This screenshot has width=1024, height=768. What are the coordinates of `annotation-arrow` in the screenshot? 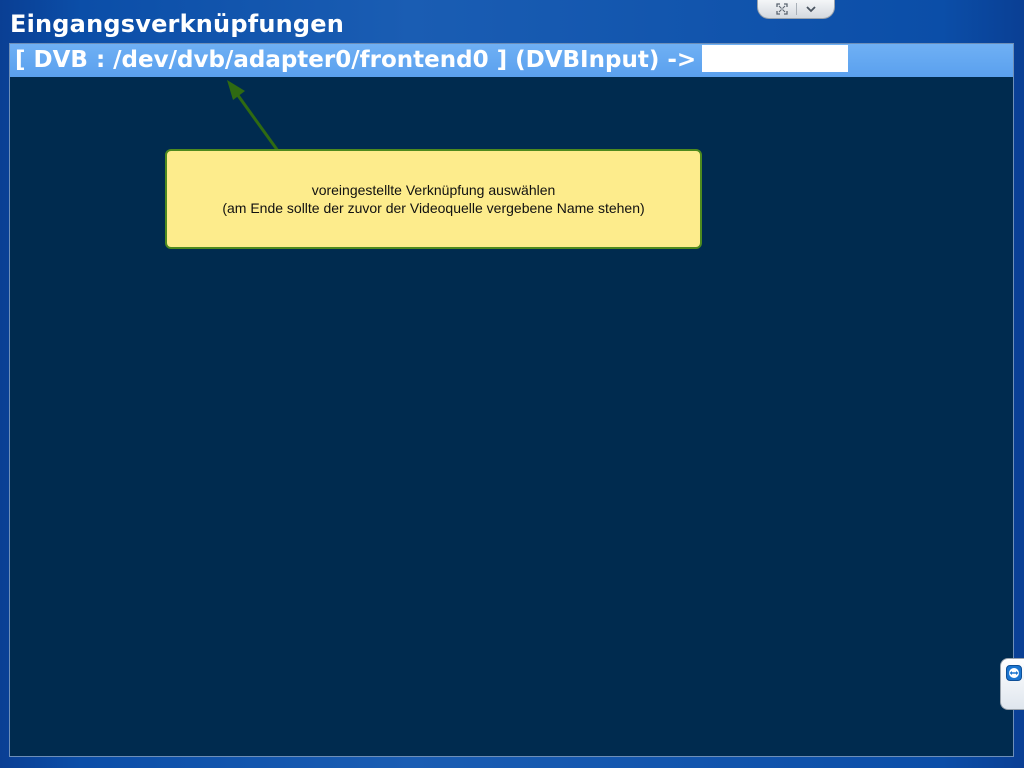 It's located at (253, 116).